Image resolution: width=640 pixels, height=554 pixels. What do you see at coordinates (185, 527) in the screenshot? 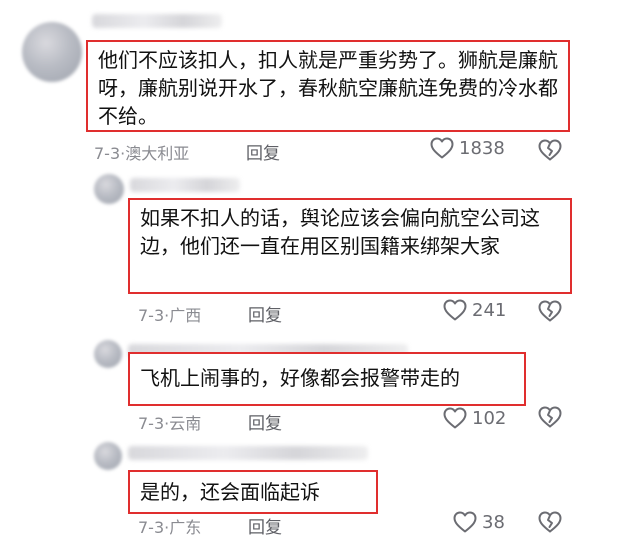
I see `comment-location: 广东` at bounding box center [185, 527].